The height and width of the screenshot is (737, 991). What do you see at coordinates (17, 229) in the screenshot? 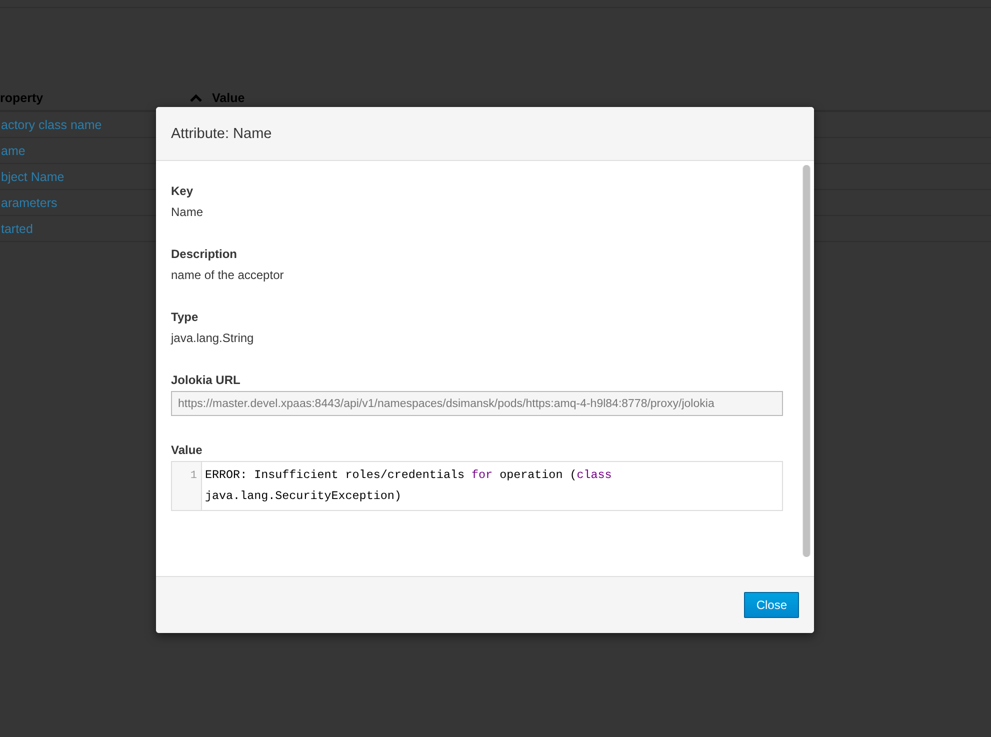
I see `property-link: tarted` at bounding box center [17, 229].